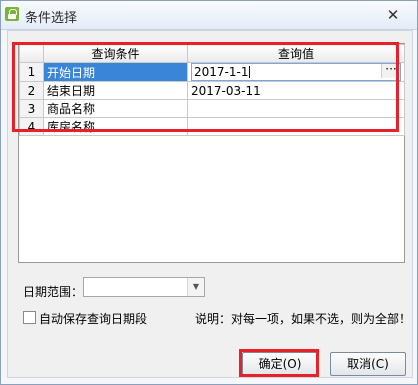 The height and width of the screenshot is (385, 418). Describe the element at coordinates (296, 72) in the screenshot. I see `value-cell-editor: 2017-1-1 ···` at that location.